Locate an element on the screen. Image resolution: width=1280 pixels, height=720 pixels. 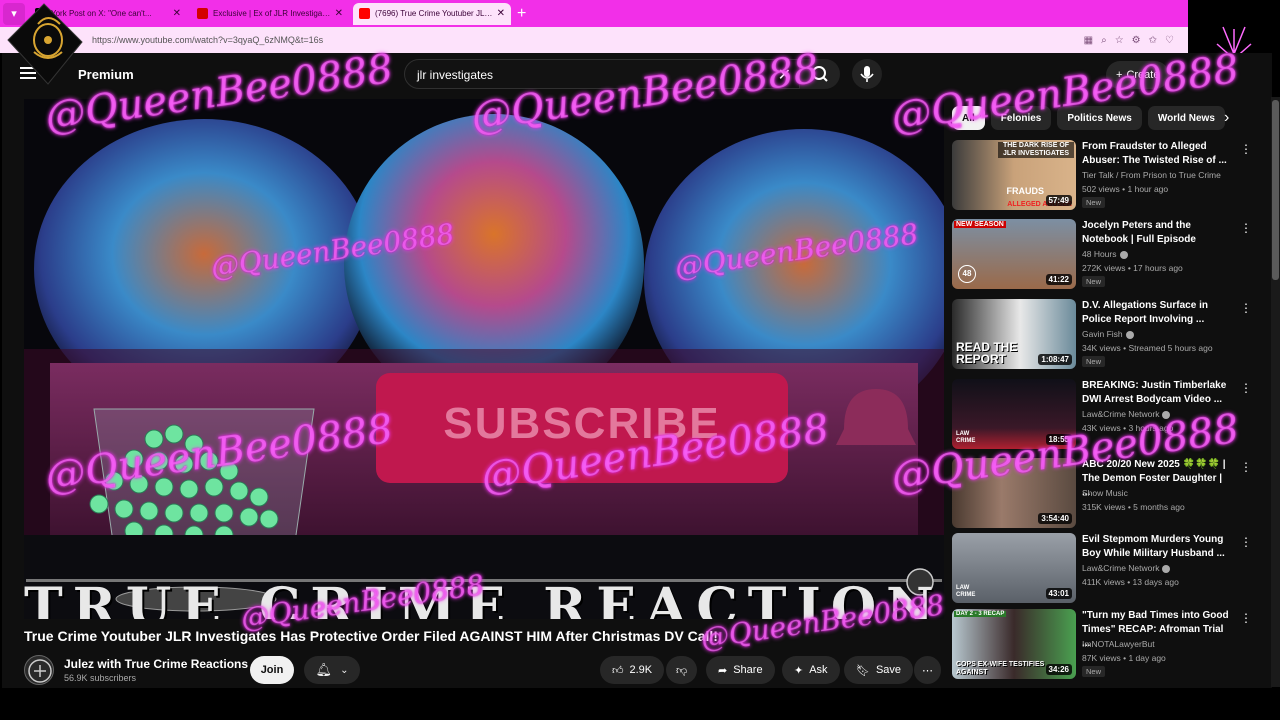
bookmark-star-icon: ☆ is located at coordinates (1119, 40).